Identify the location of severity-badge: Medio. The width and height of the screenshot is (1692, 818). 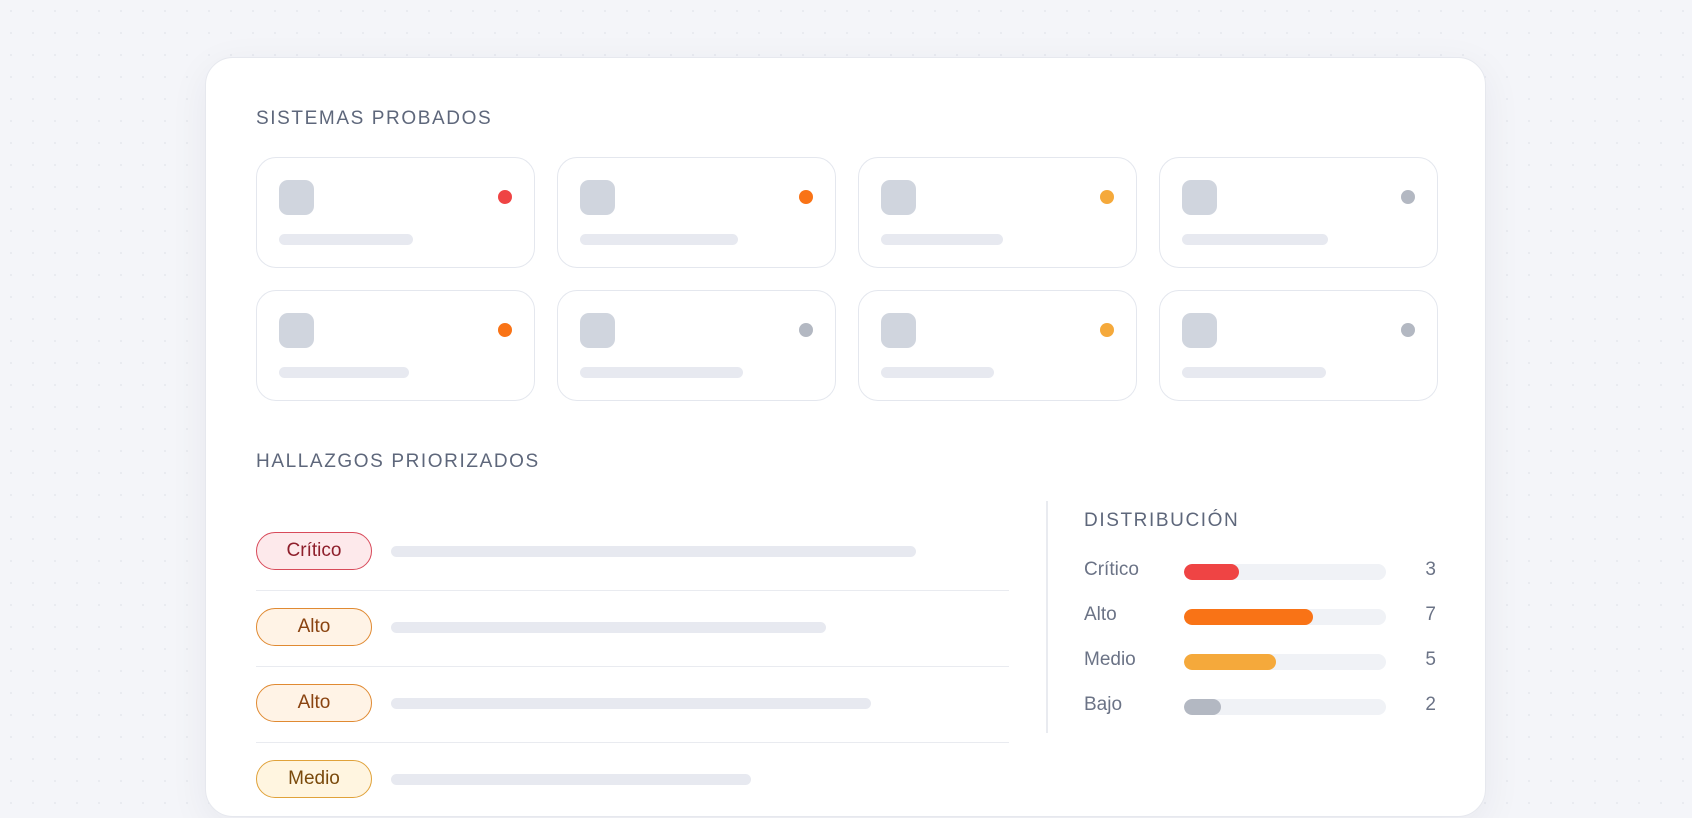
(314, 779).